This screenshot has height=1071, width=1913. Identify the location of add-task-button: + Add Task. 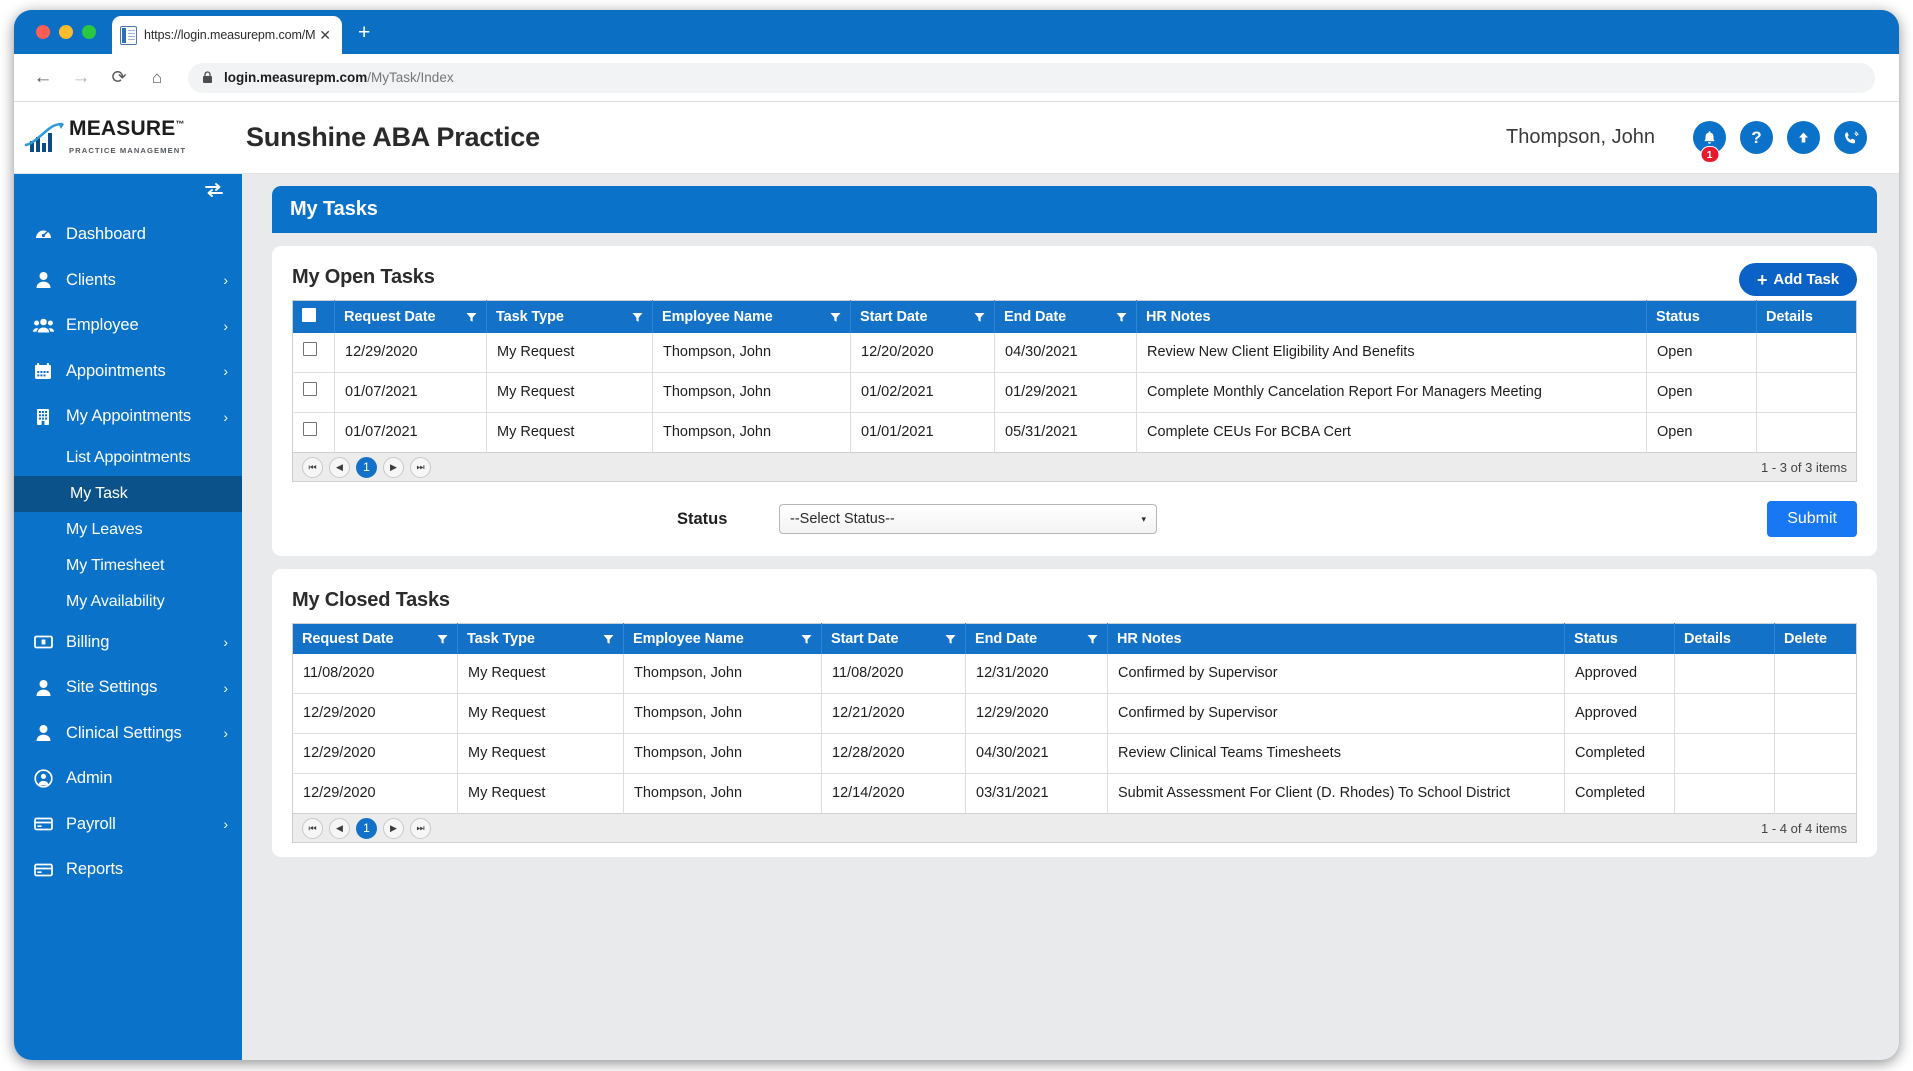
(1797, 279).